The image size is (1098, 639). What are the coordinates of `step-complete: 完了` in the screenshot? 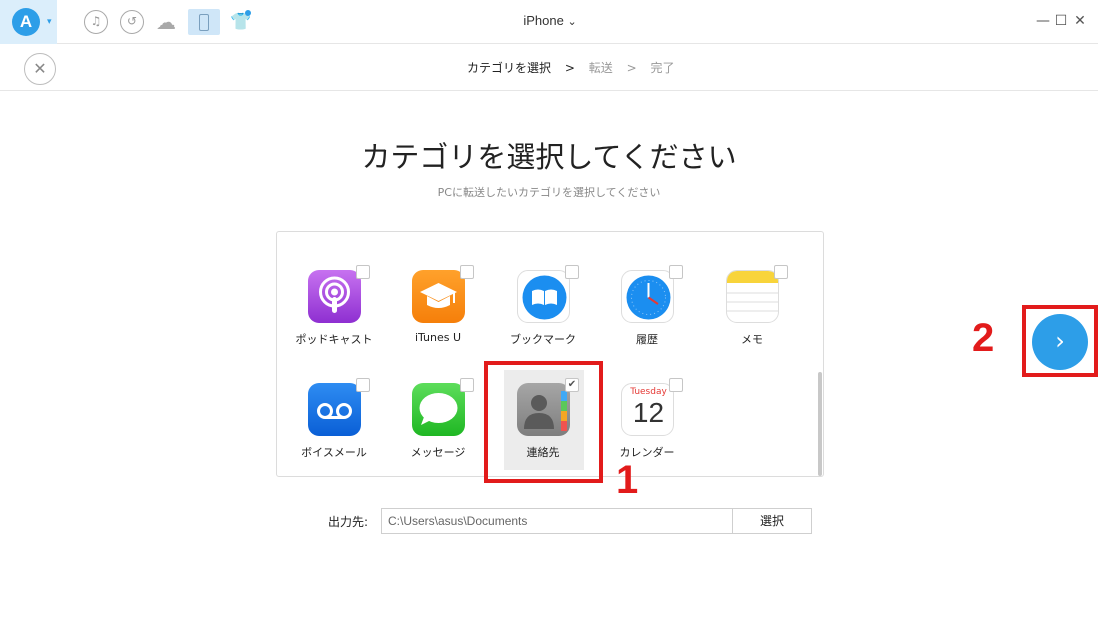 It's located at (662, 68).